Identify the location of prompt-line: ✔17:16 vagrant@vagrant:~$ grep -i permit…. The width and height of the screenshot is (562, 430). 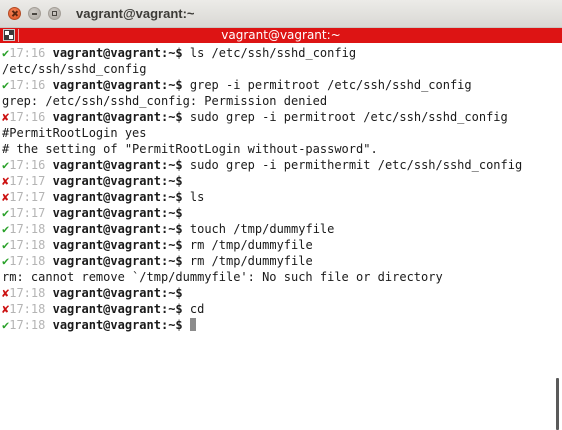
(278, 85).